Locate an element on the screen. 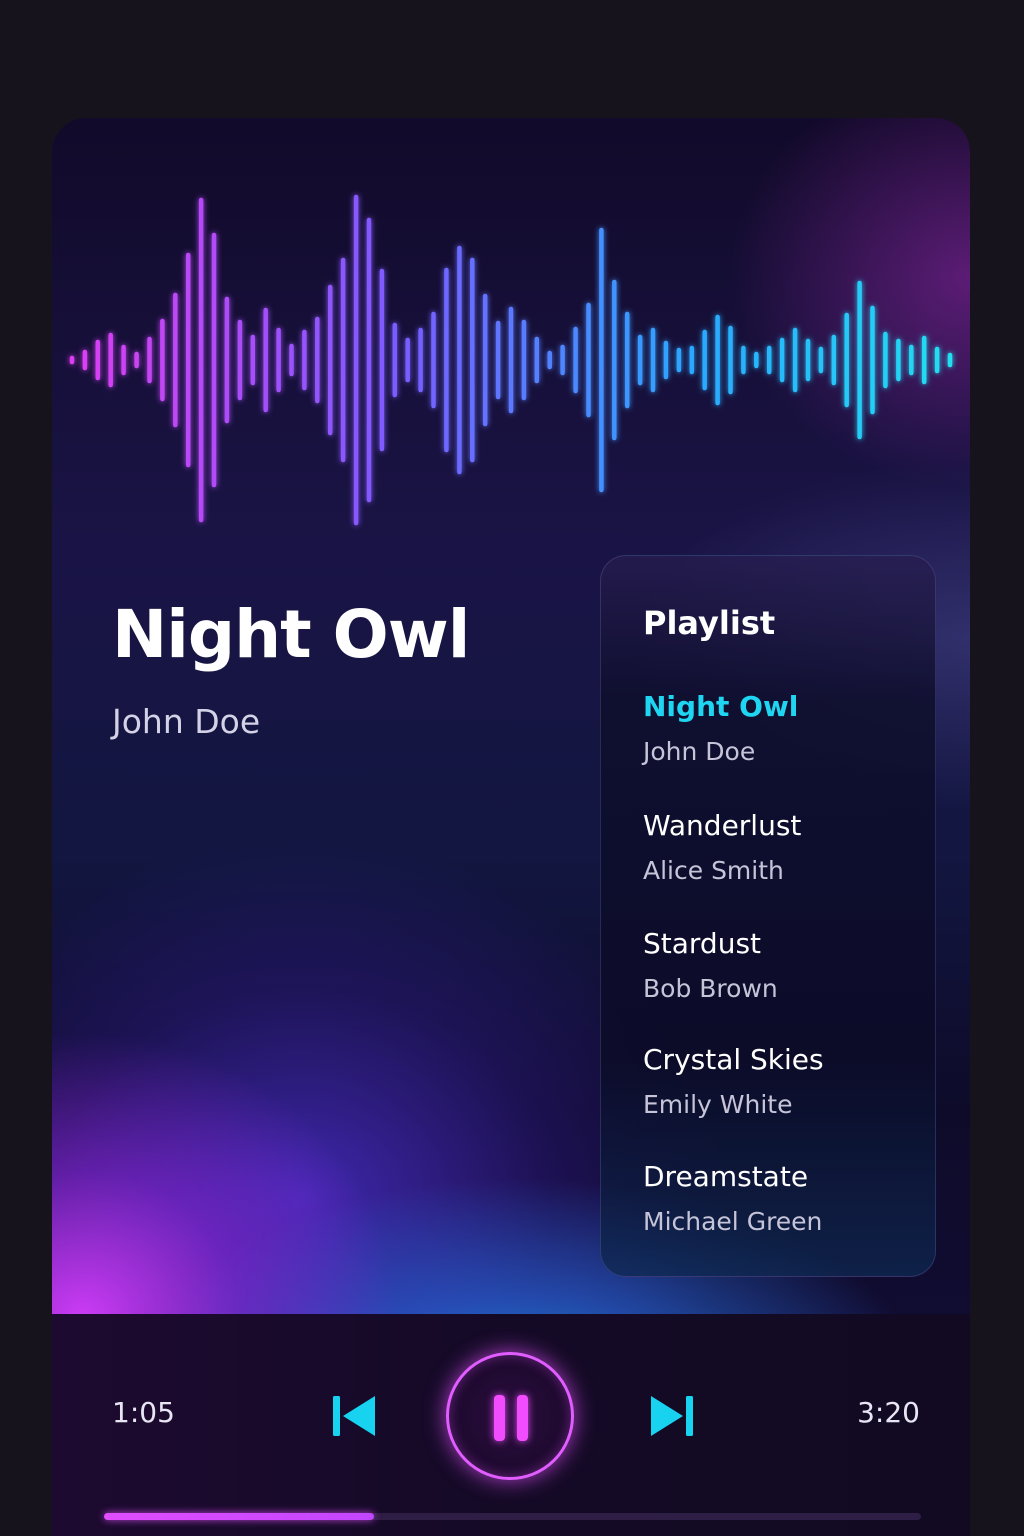  playlist-item-artist: Bob Brown is located at coordinates (710, 988).